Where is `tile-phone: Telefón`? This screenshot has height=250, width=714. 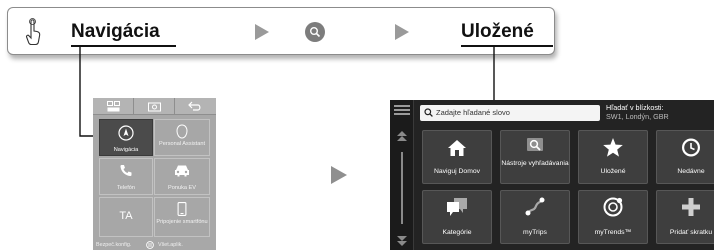
tile-phone: Telefón is located at coordinates (126, 176).